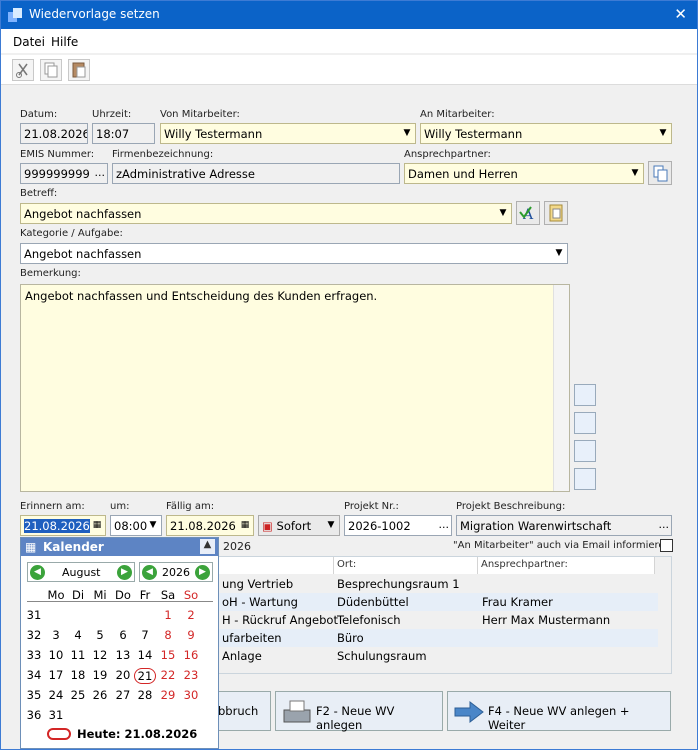  What do you see at coordinates (191, 635) in the screenshot?
I see `calendar-day: 9` at bounding box center [191, 635].